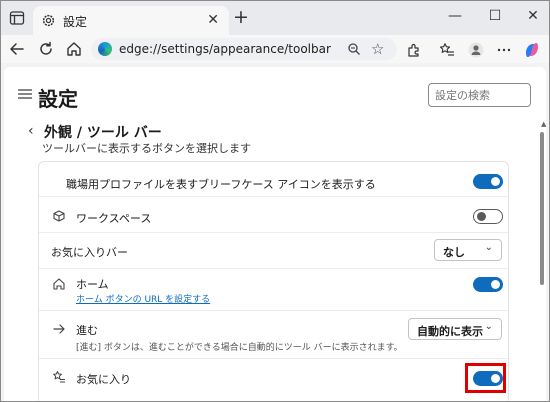 This screenshot has width=550, height=402. I want to click on setting-label-favorites: お気に入り, so click(103, 379).